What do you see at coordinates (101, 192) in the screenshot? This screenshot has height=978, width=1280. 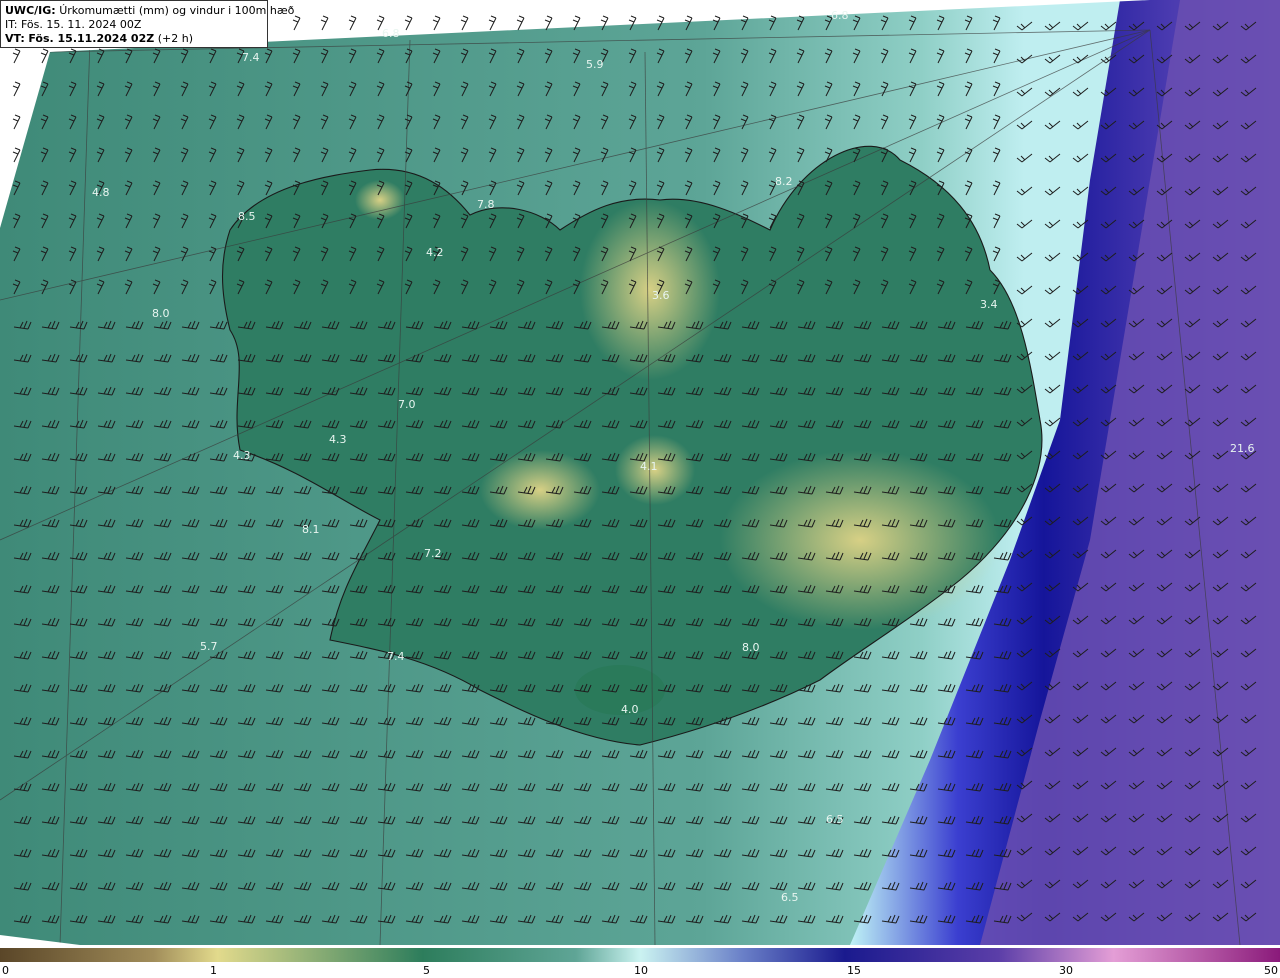 I see `value-label: 4.8` at bounding box center [101, 192].